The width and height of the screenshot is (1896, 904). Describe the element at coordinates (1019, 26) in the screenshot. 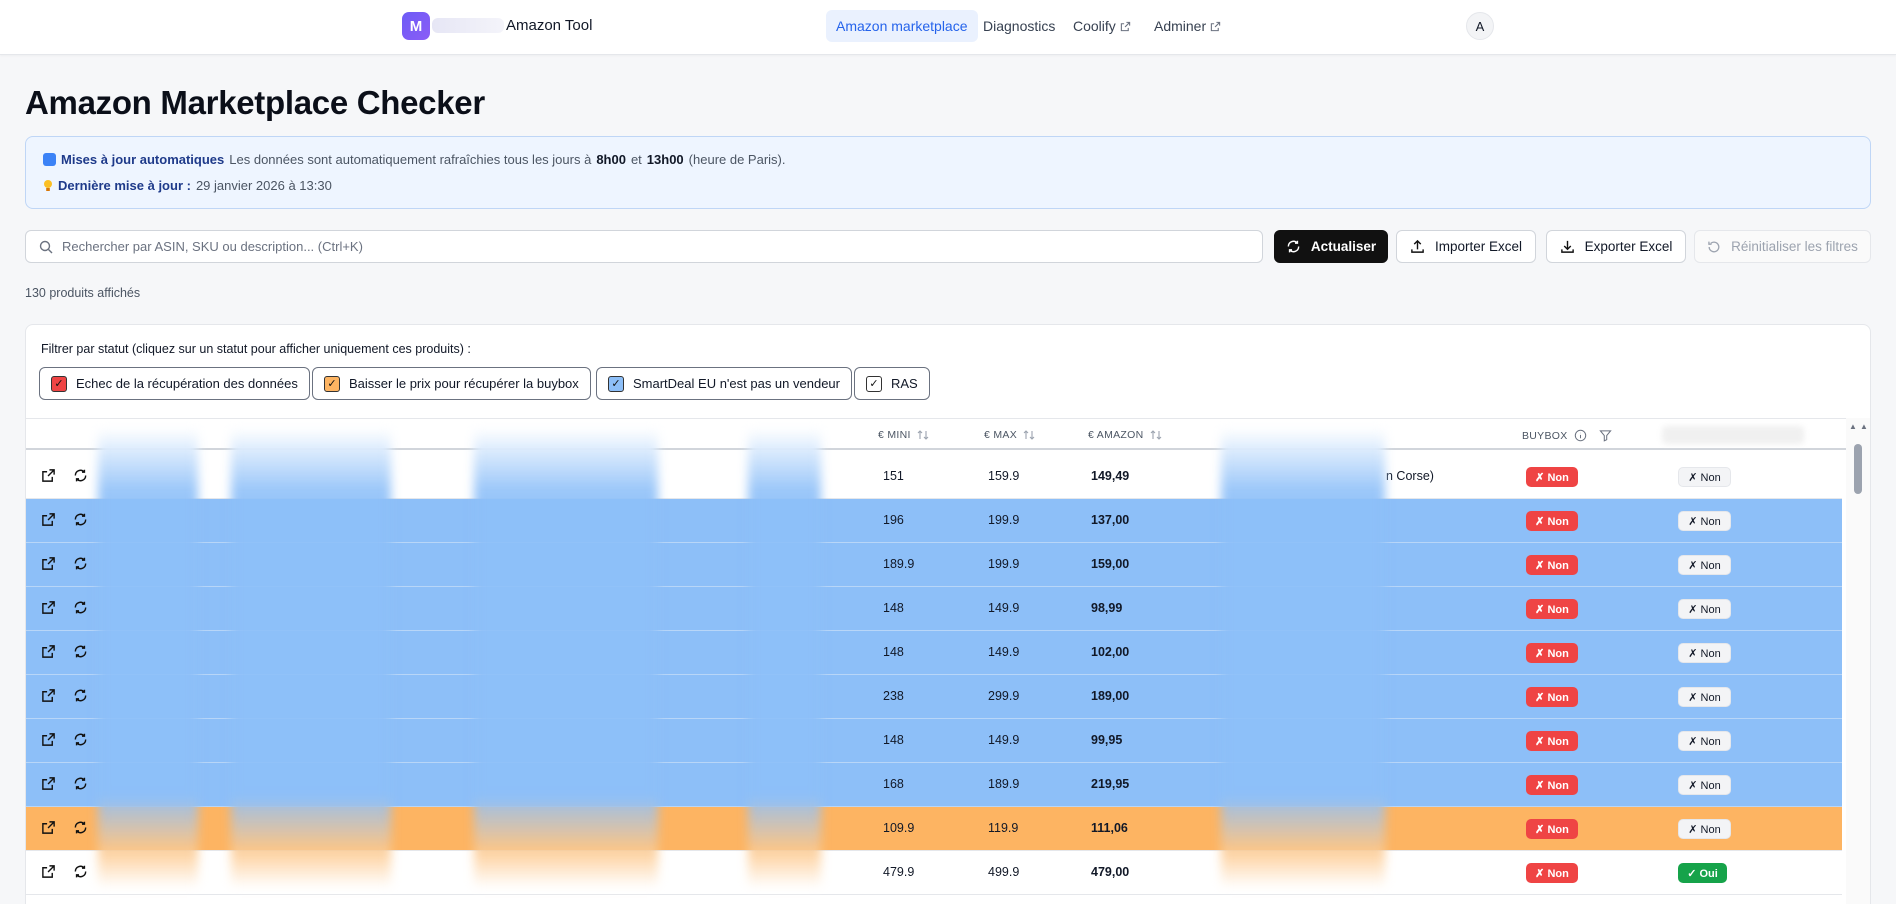

I see `nav-diagnostics: Diagnostics` at that location.